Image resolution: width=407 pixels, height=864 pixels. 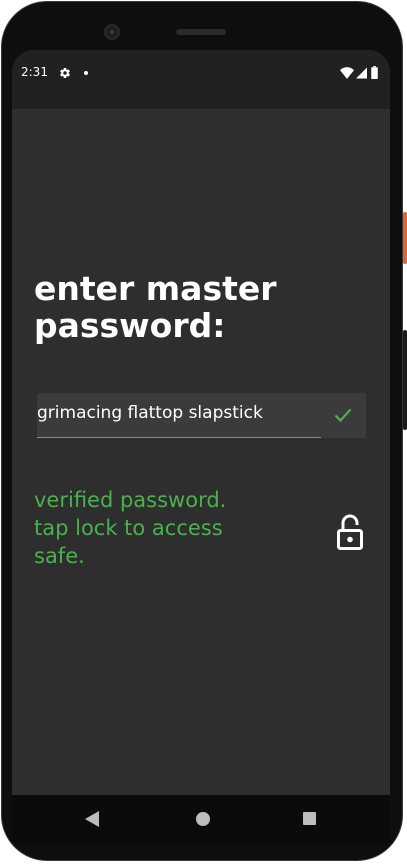 I want to click on earpiece-speaker, so click(x=201, y=32).